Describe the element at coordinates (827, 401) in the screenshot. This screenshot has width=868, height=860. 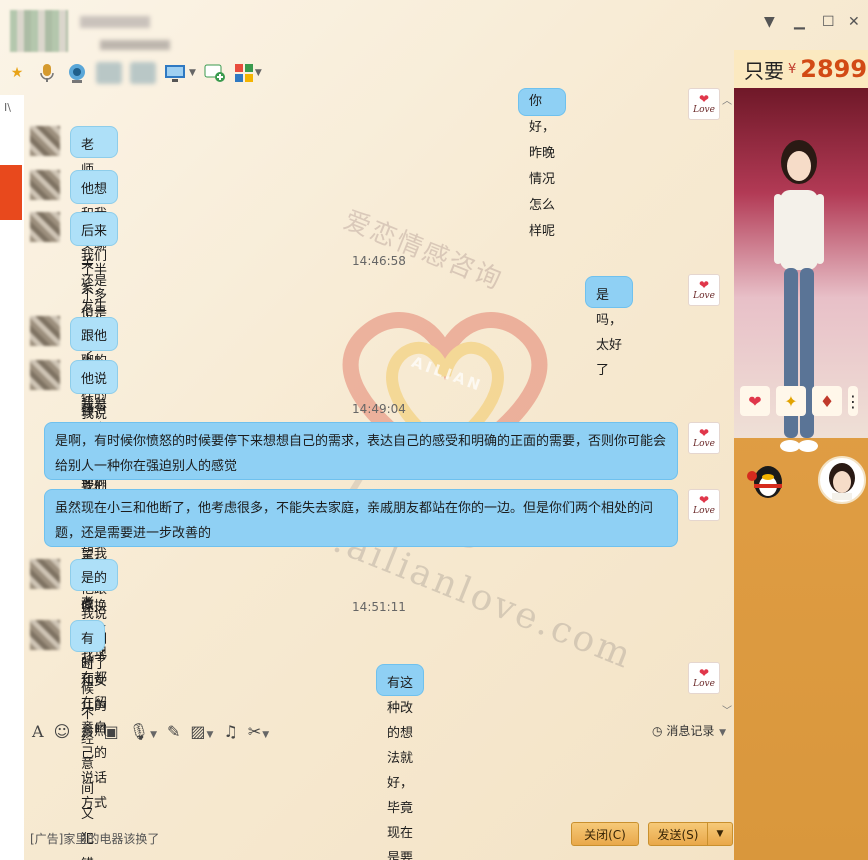
I see `lucky-bag-emoticon-icon: ♦` at that location.